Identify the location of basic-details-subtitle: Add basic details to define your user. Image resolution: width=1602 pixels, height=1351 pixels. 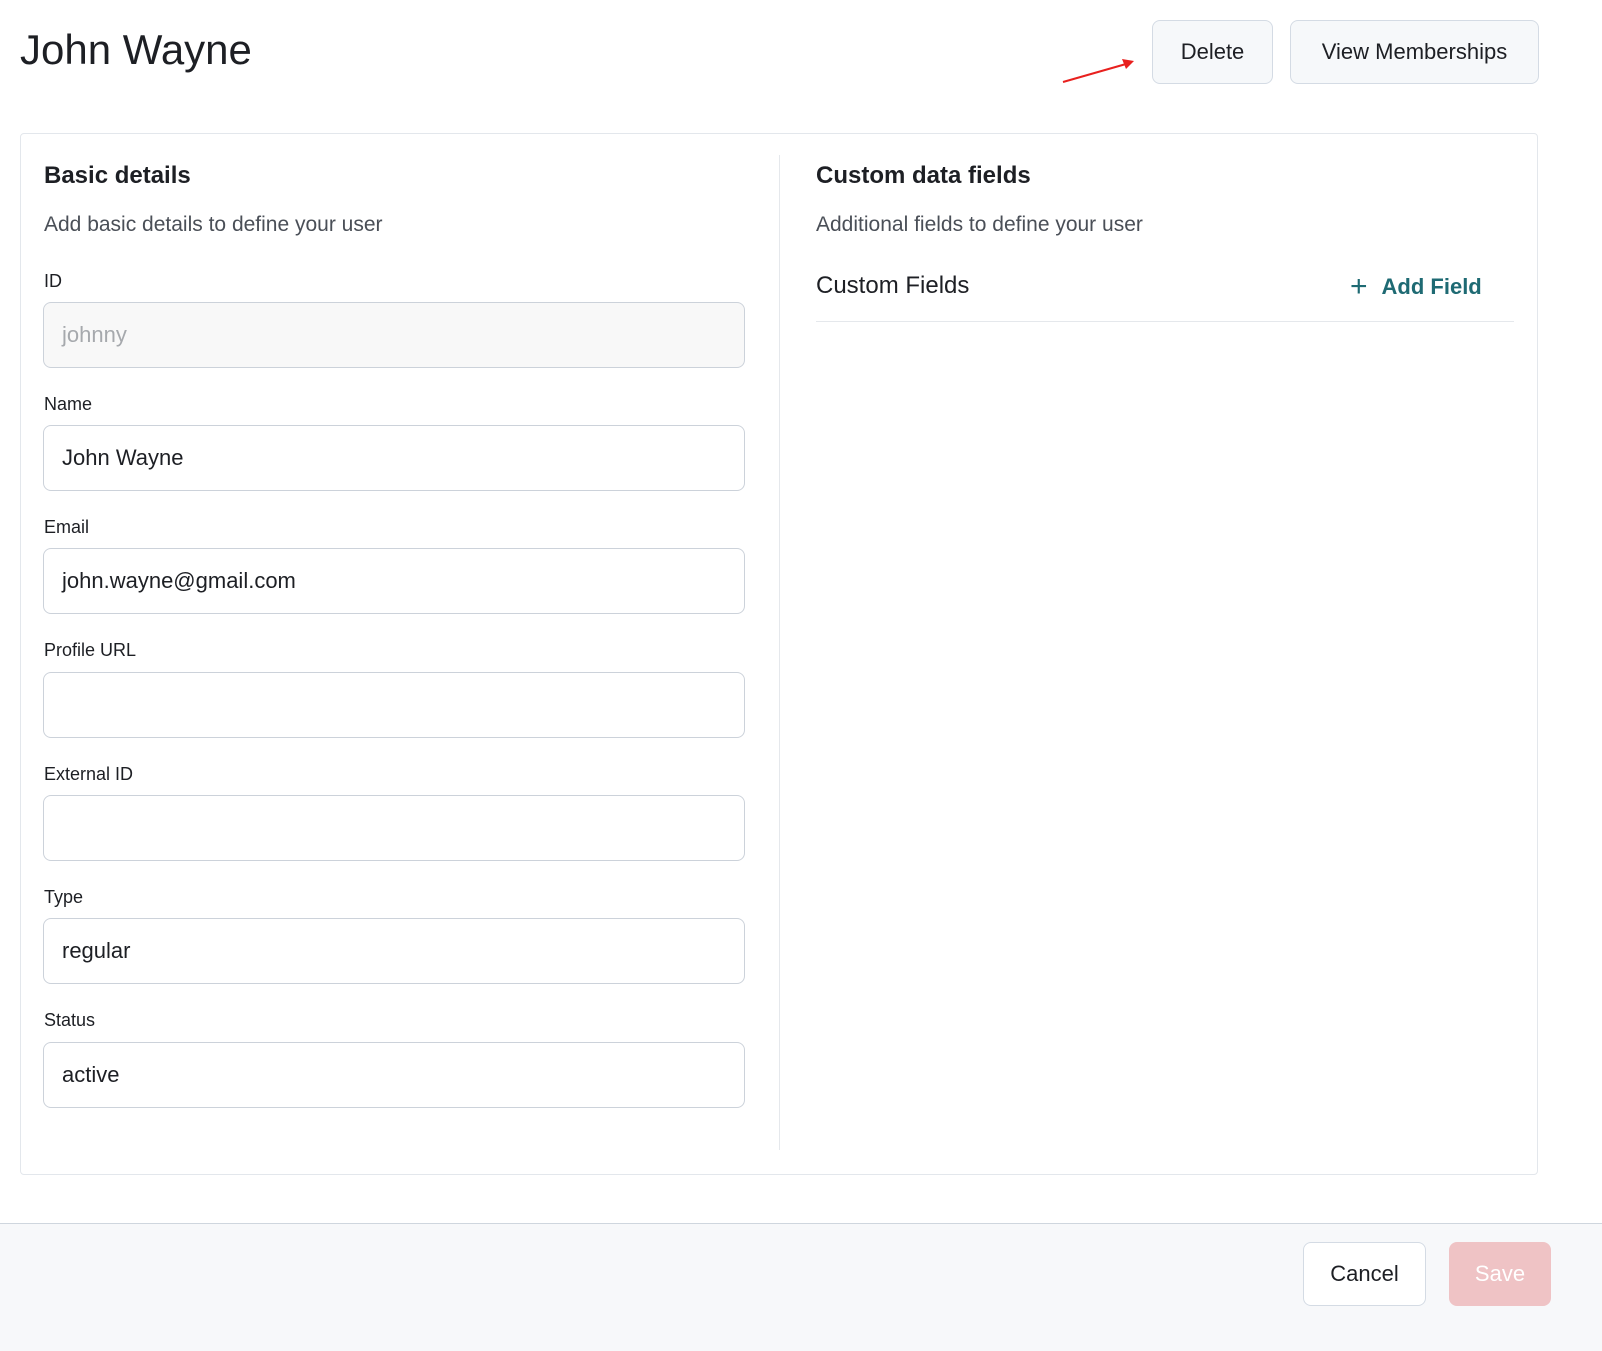
(213, 224).